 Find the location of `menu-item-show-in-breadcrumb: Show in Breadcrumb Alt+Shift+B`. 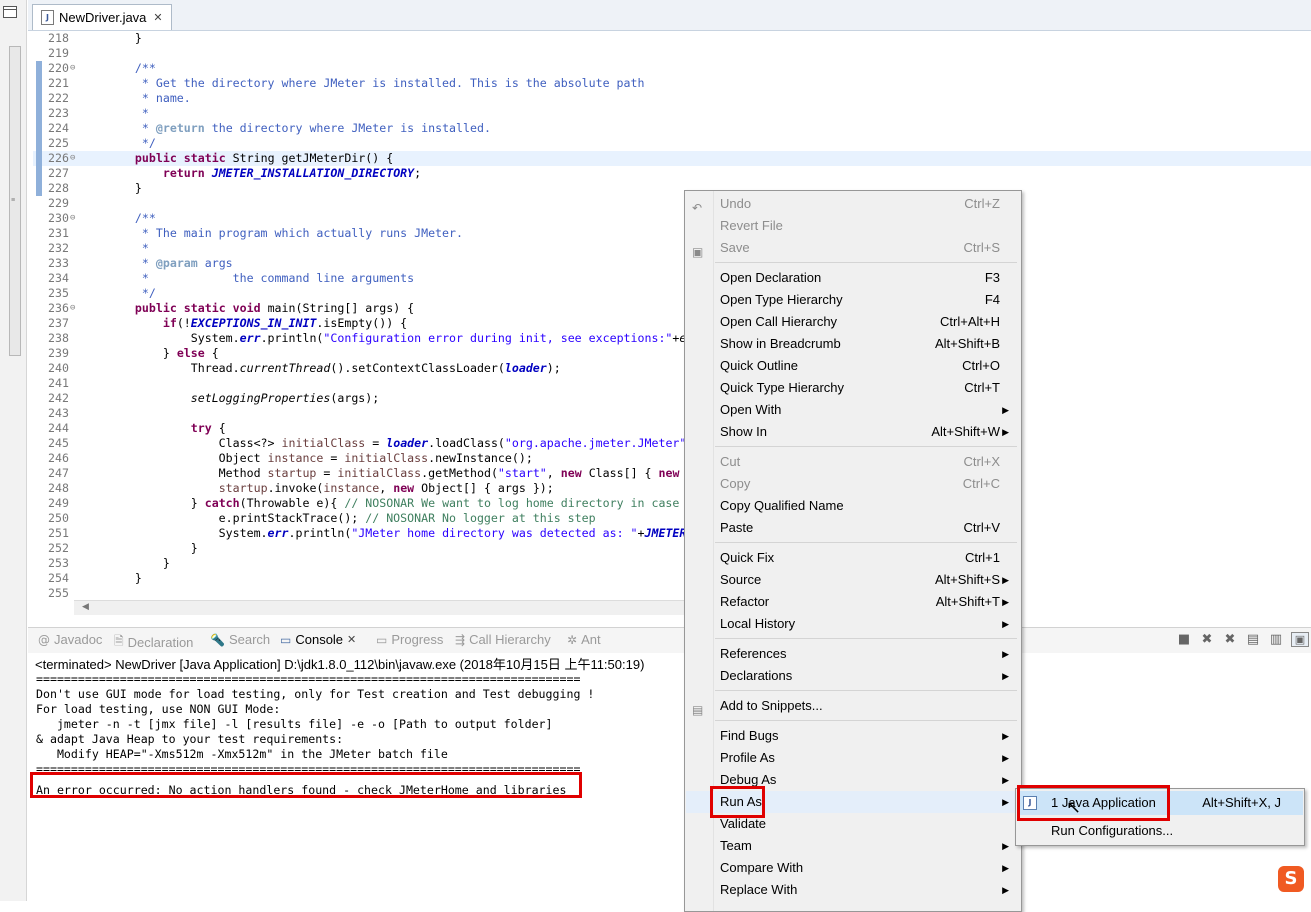

menu-item-show-in-breadcrumb: Show in Breadcrumb Alt+Shift+B is located at coordinates (852, 344).